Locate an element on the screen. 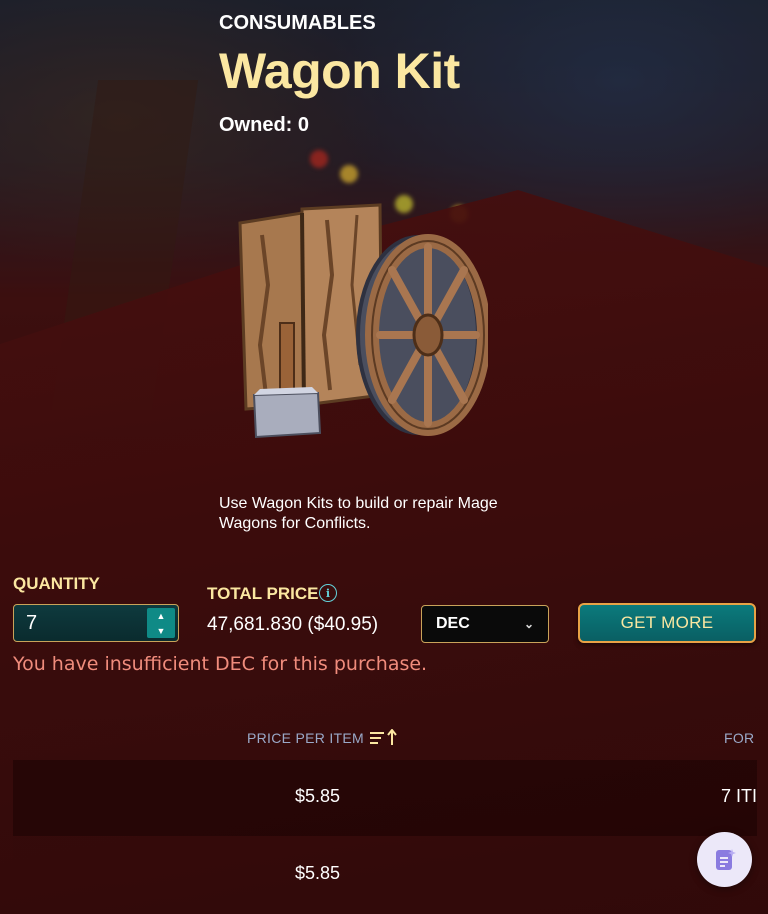 The image size is (768, 914). info-icon: i is located at coordinates (328, 593).